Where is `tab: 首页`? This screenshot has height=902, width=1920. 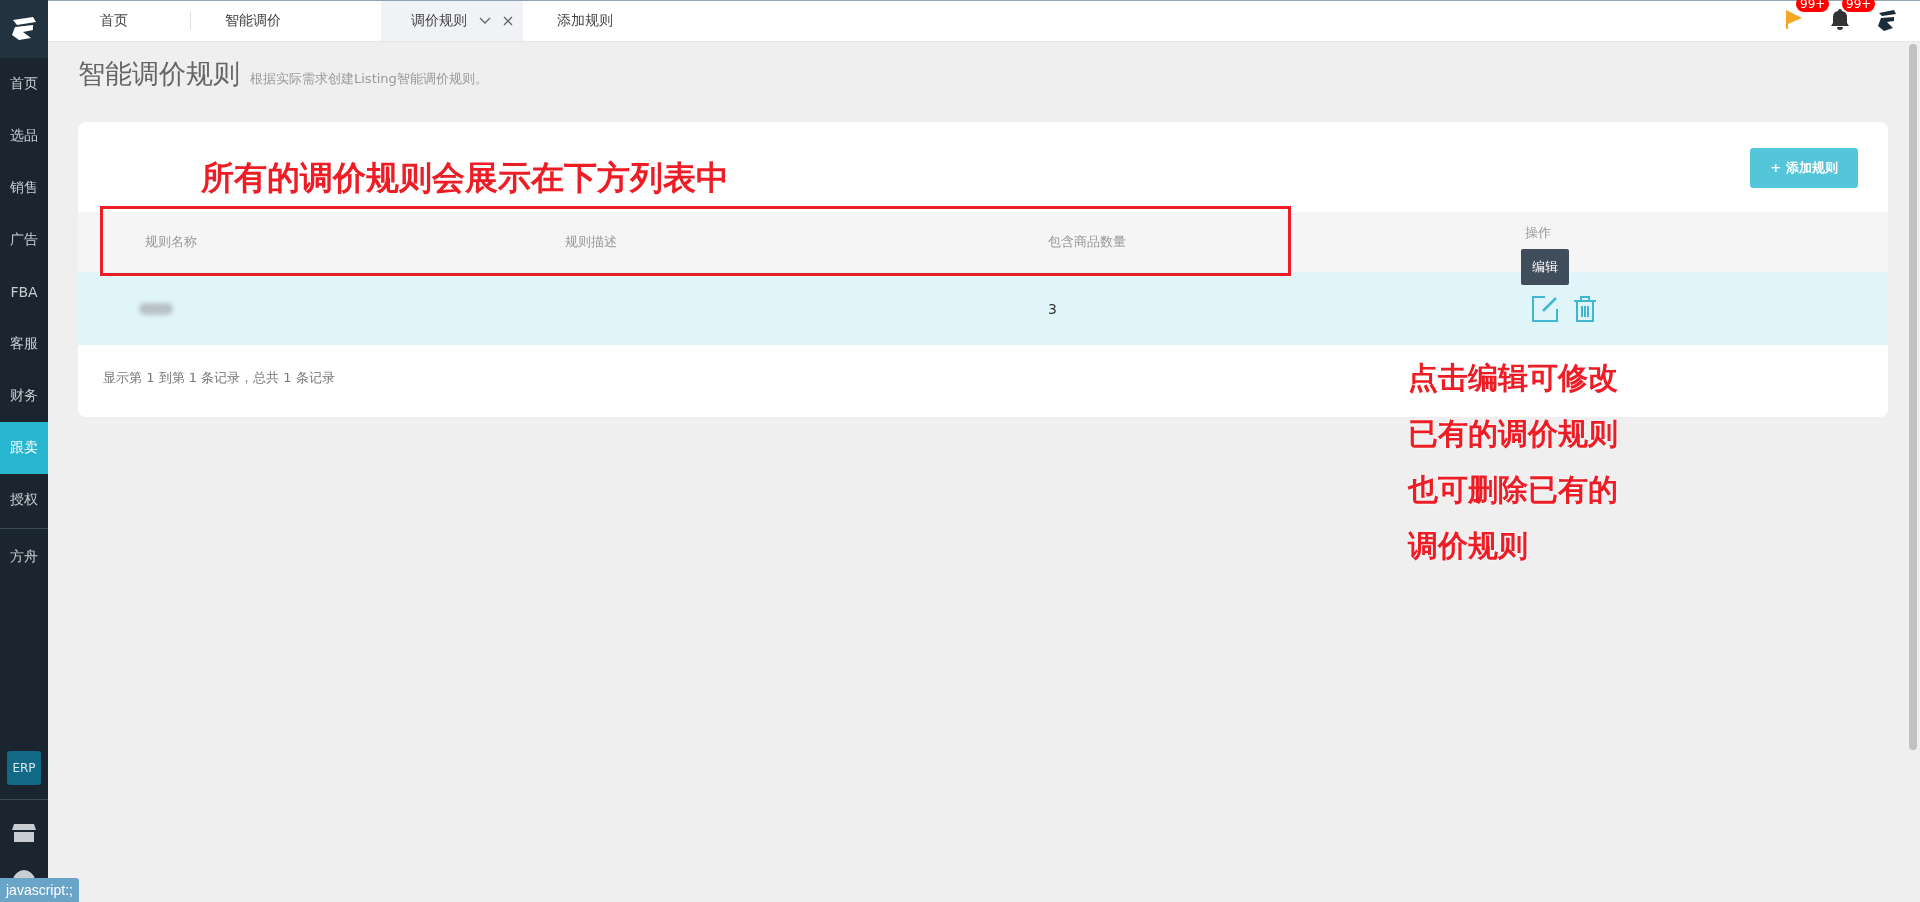 tab: 首页 is located at coordinates (135, 21).